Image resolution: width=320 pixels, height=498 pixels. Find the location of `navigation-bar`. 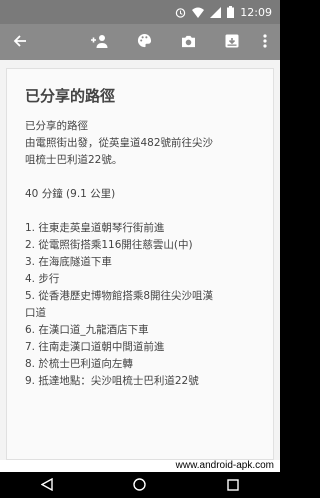

navigation-bar is located at coordinates (140, 485).